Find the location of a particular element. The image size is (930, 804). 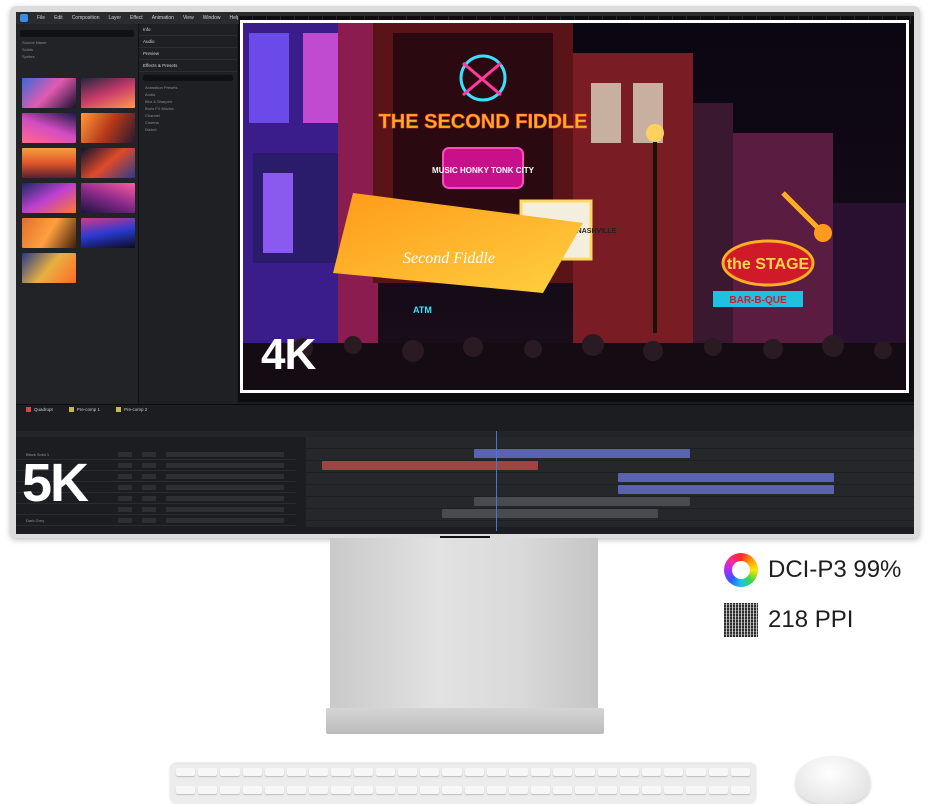

4k-badge: 4K is located at coordinates (288, 354).